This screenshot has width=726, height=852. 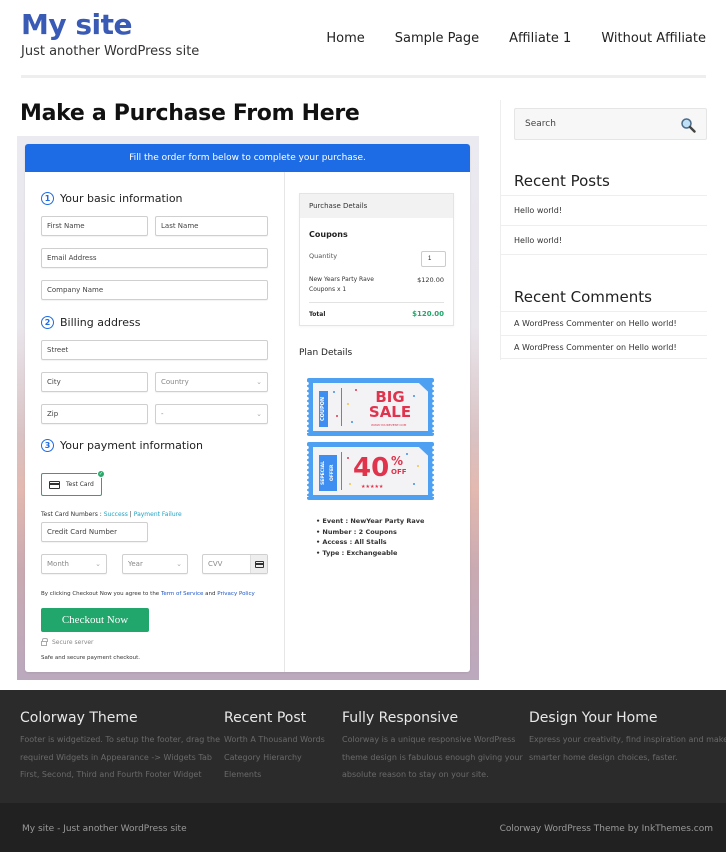 What do you see at coordinates (415, 774) in the screenshot?
I see `footer-text-line: absolute reason to stay on your site.` at bounding box center [415, 774].